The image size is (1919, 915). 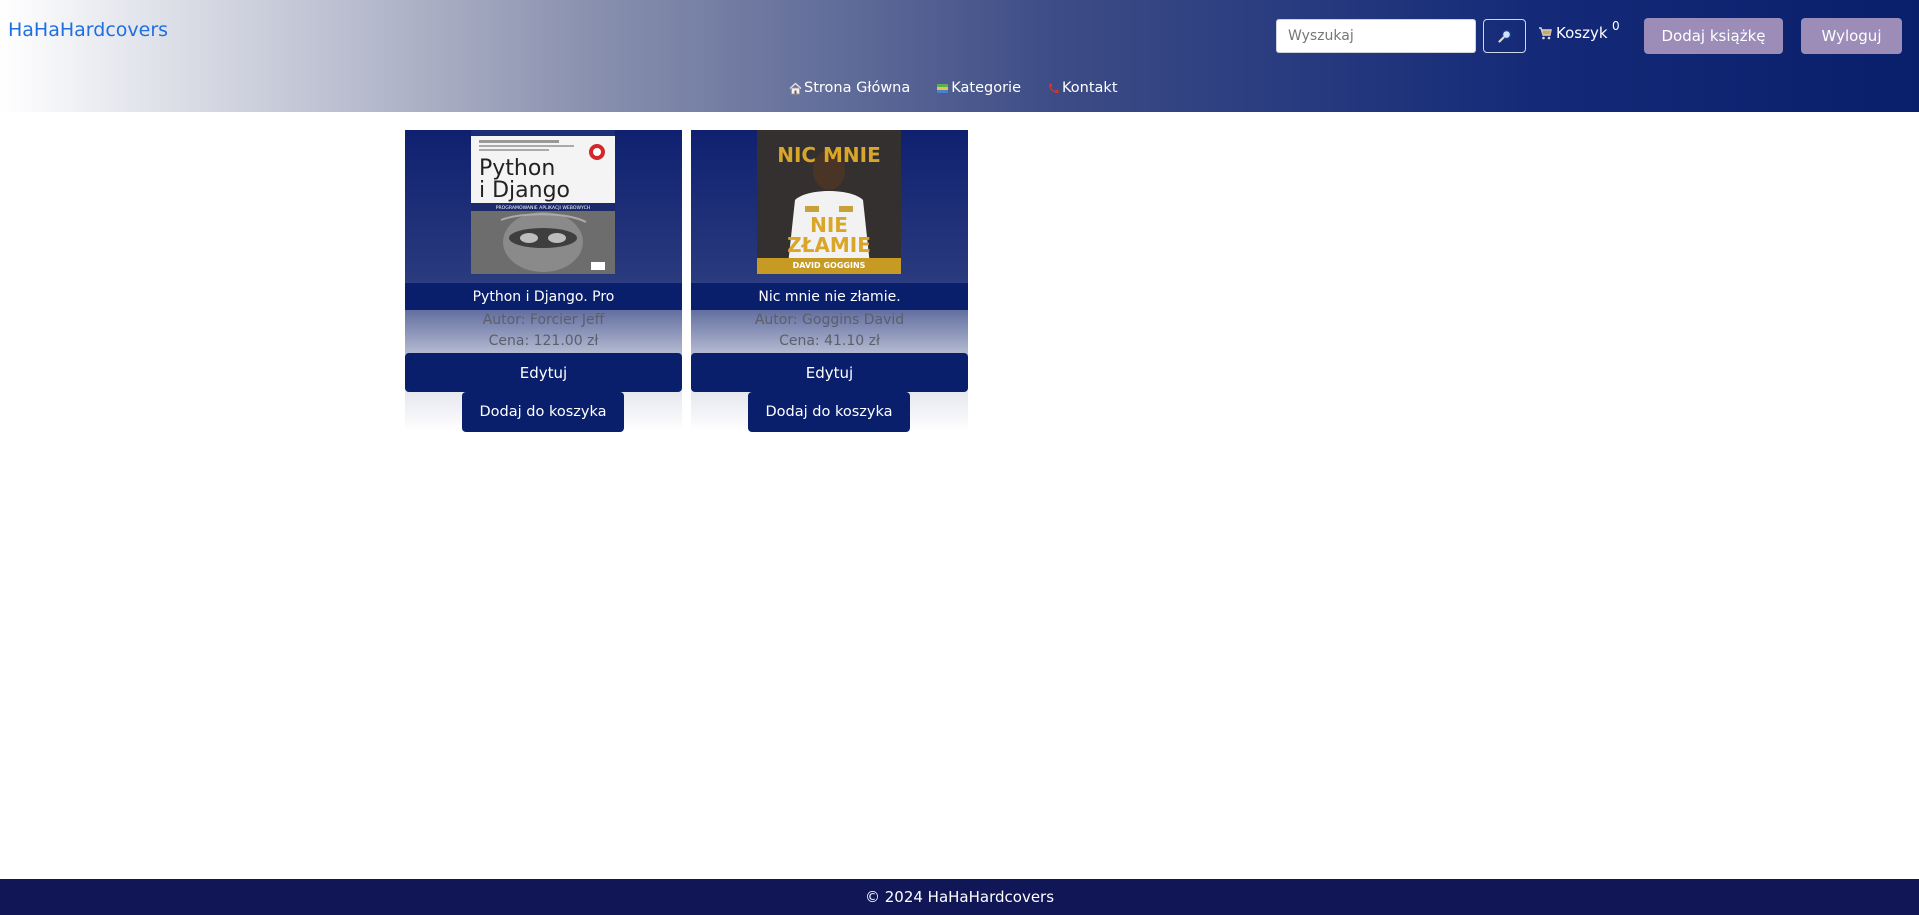 What do you see at coordinates (829, 296) in the screenshot?
I see `book-title: Nic mnie nie złamie.` at bounding box center [829, 296].